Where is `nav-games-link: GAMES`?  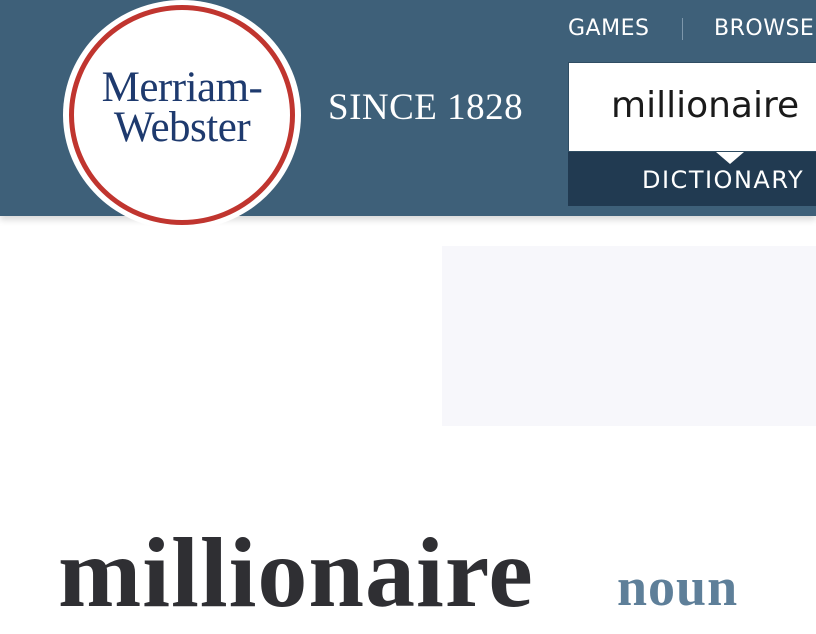
nav-games-link: GAMES is located at coordinates (608, 28).